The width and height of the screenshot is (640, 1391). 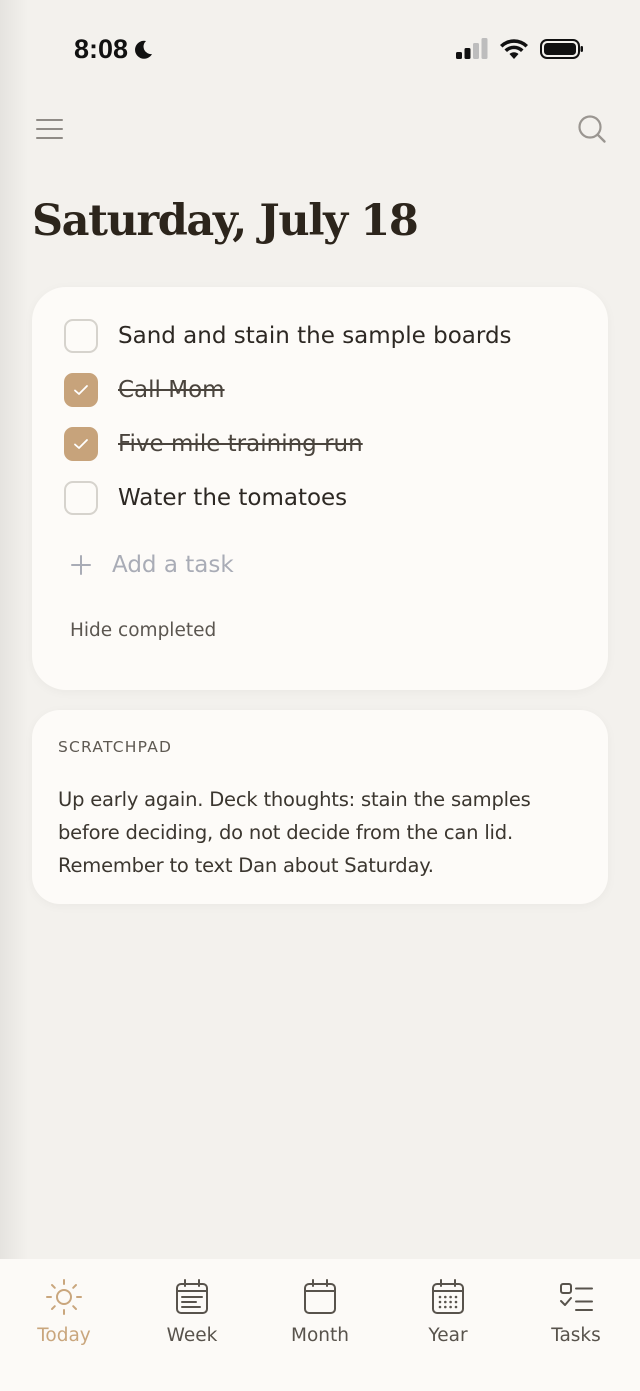 I want to click on task-label: Five mile training run, so click(x=240, y=444).